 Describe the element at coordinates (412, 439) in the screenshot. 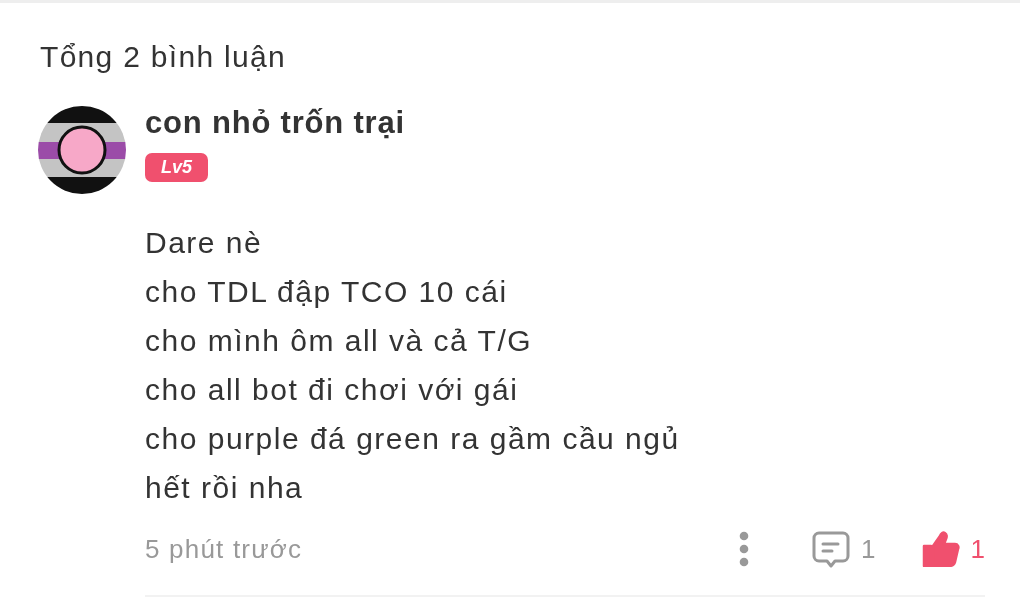

I see `comment-text-line: cho purple đá green ra gầm cầu ngủ` at that location.